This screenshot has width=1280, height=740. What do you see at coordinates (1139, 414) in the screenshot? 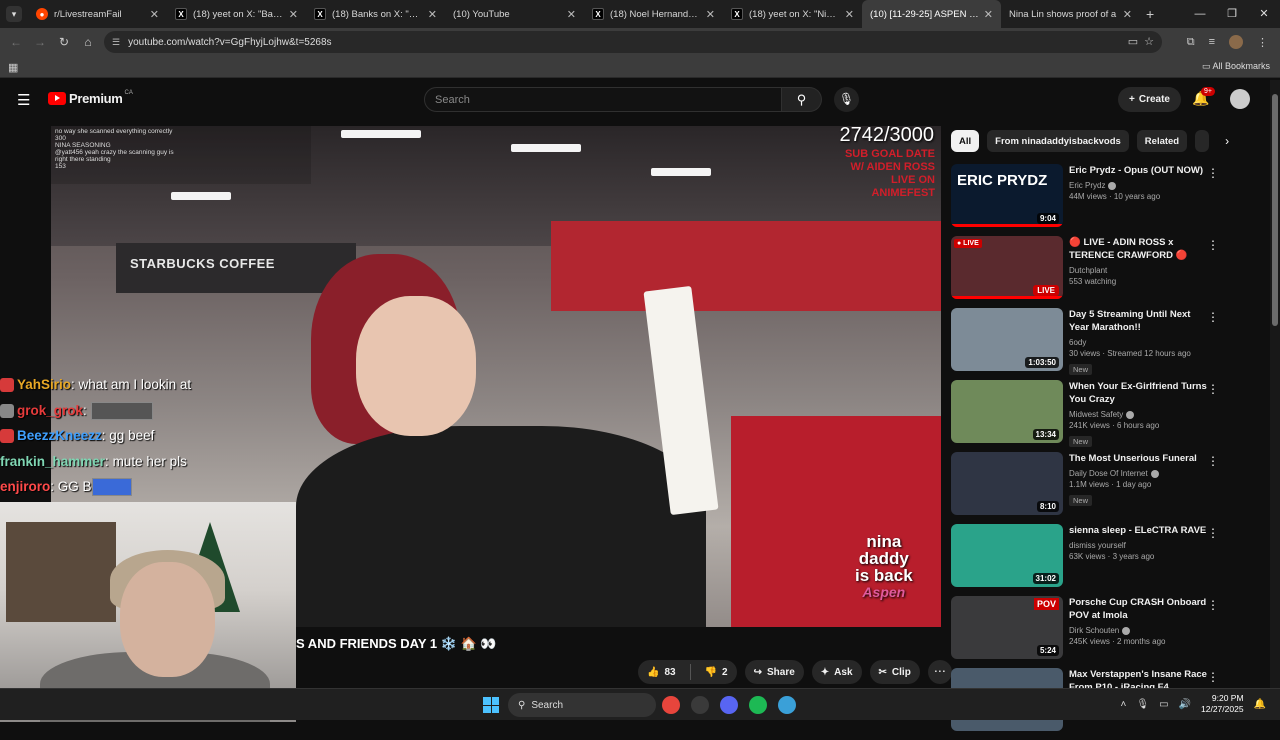
I see `channel-name: Midwest Safety` at bounding box center [1139, 414].